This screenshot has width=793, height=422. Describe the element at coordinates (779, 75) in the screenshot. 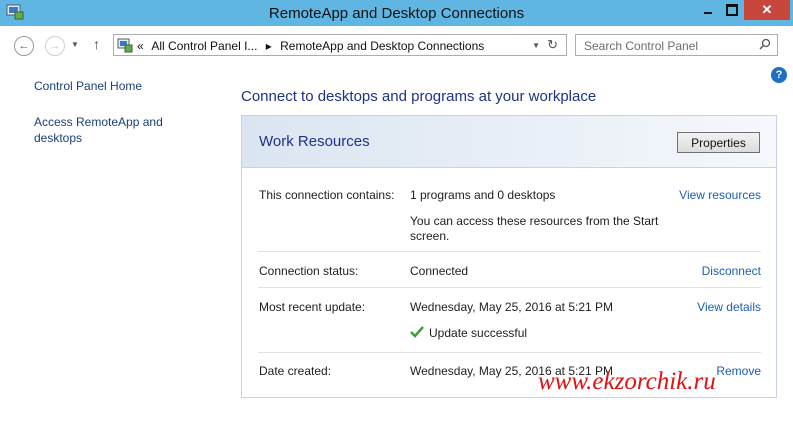

I see `help-icon: ?` at that location.